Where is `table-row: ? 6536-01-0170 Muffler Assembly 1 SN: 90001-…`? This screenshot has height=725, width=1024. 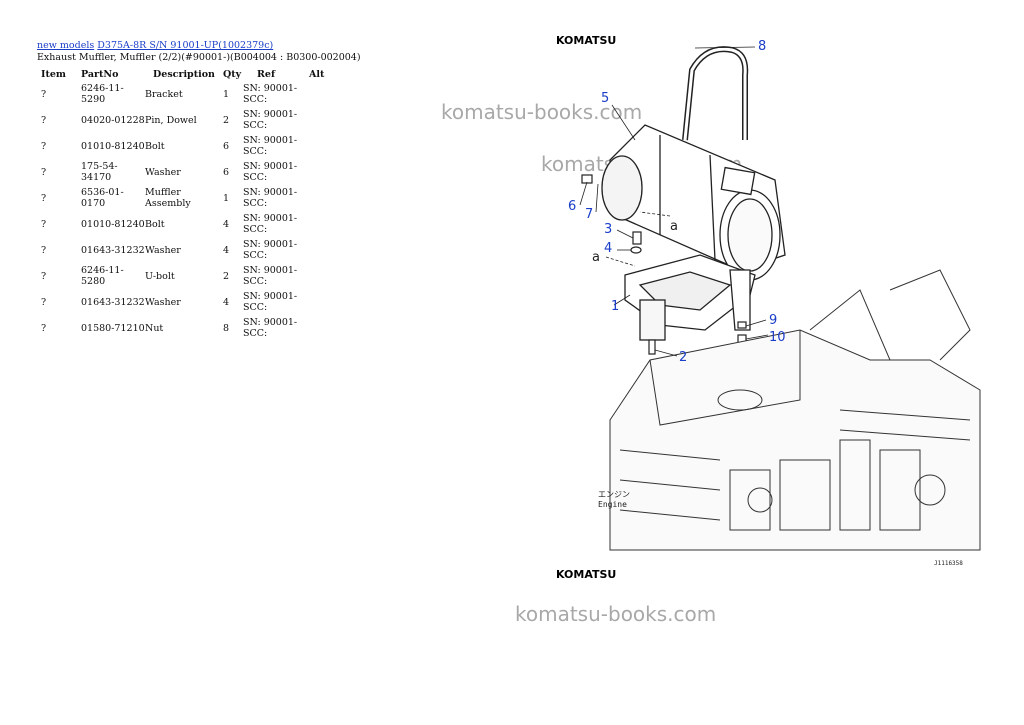 table-row: ? 6536-01-0170 Muffler Assembly 1 SN: 90001-… is located at coordinates (183, 198).